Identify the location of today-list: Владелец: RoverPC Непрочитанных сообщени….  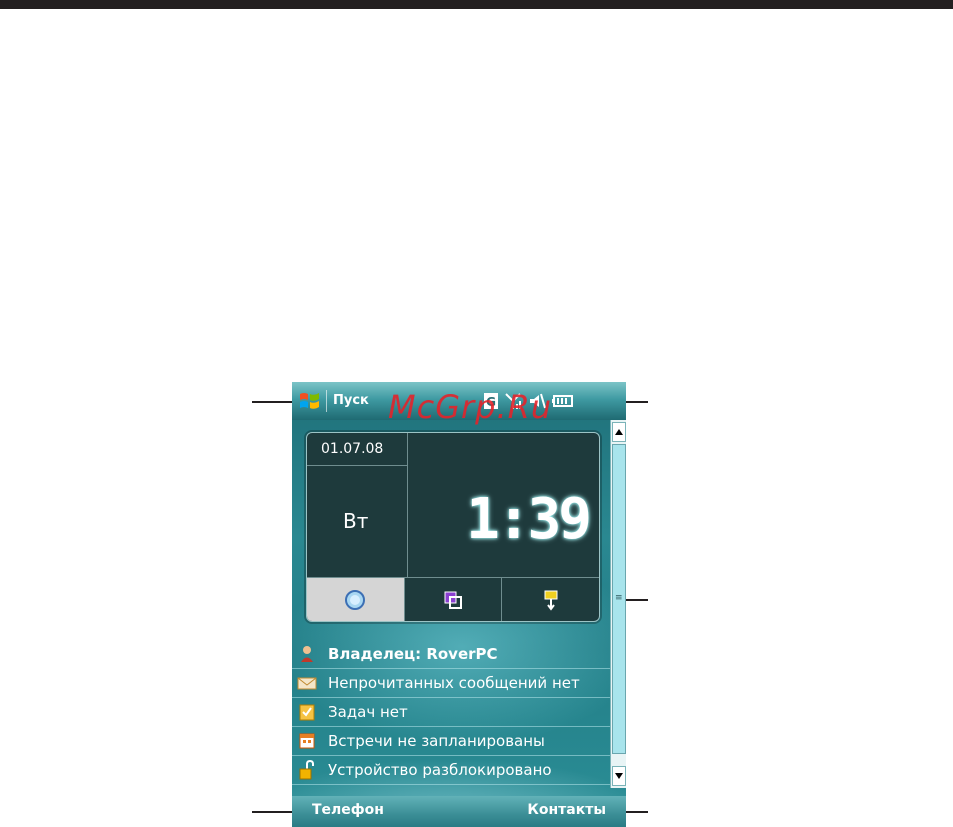
(451, 712).